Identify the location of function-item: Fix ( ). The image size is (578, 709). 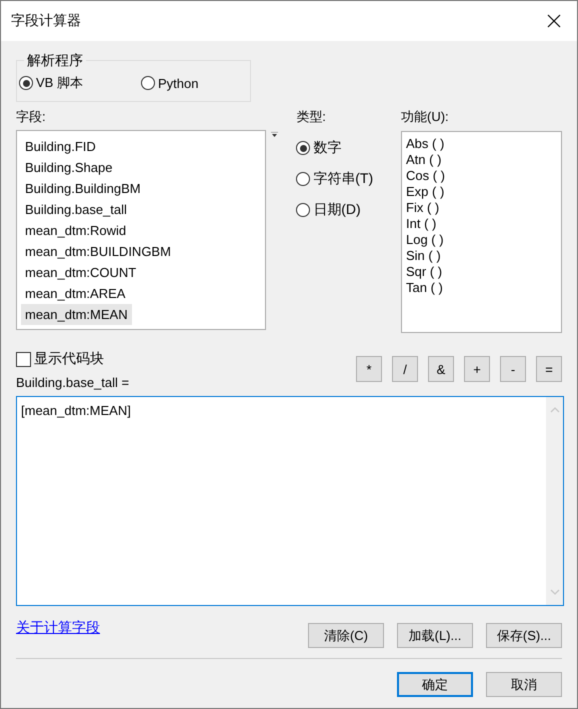
(423, 208).